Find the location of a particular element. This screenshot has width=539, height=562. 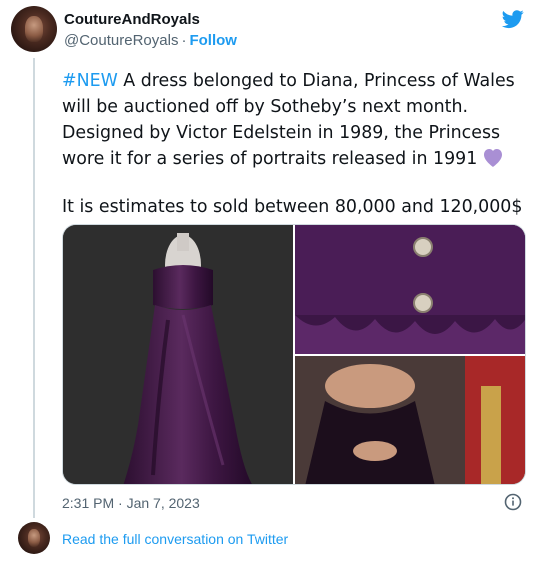

photo-princess-seated is located at coordinates (410, 420).